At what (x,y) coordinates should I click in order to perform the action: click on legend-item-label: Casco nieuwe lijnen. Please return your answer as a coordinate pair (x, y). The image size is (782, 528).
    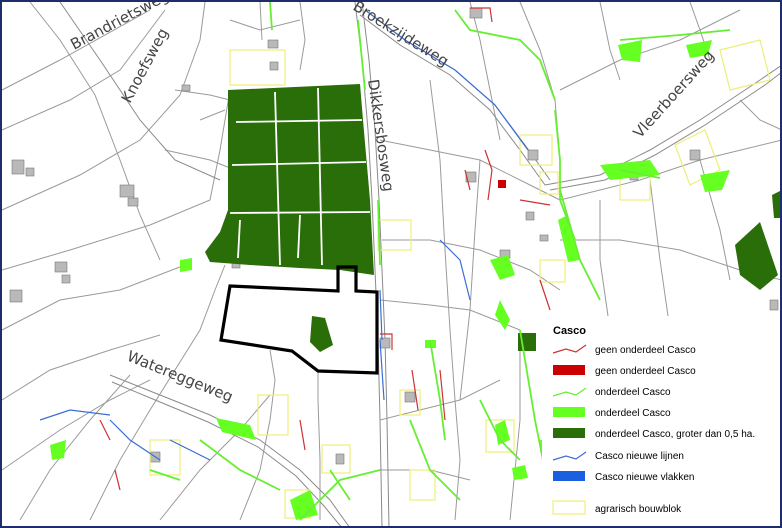
    Looking at the image, I should click on (639, 456).